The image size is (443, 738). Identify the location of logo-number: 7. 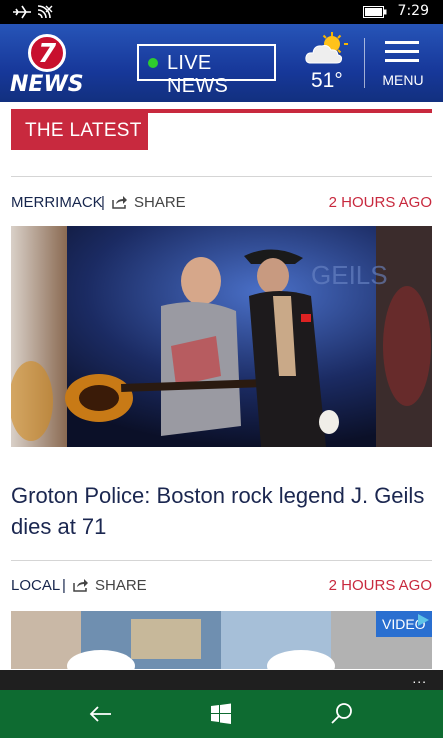
(47, 54).